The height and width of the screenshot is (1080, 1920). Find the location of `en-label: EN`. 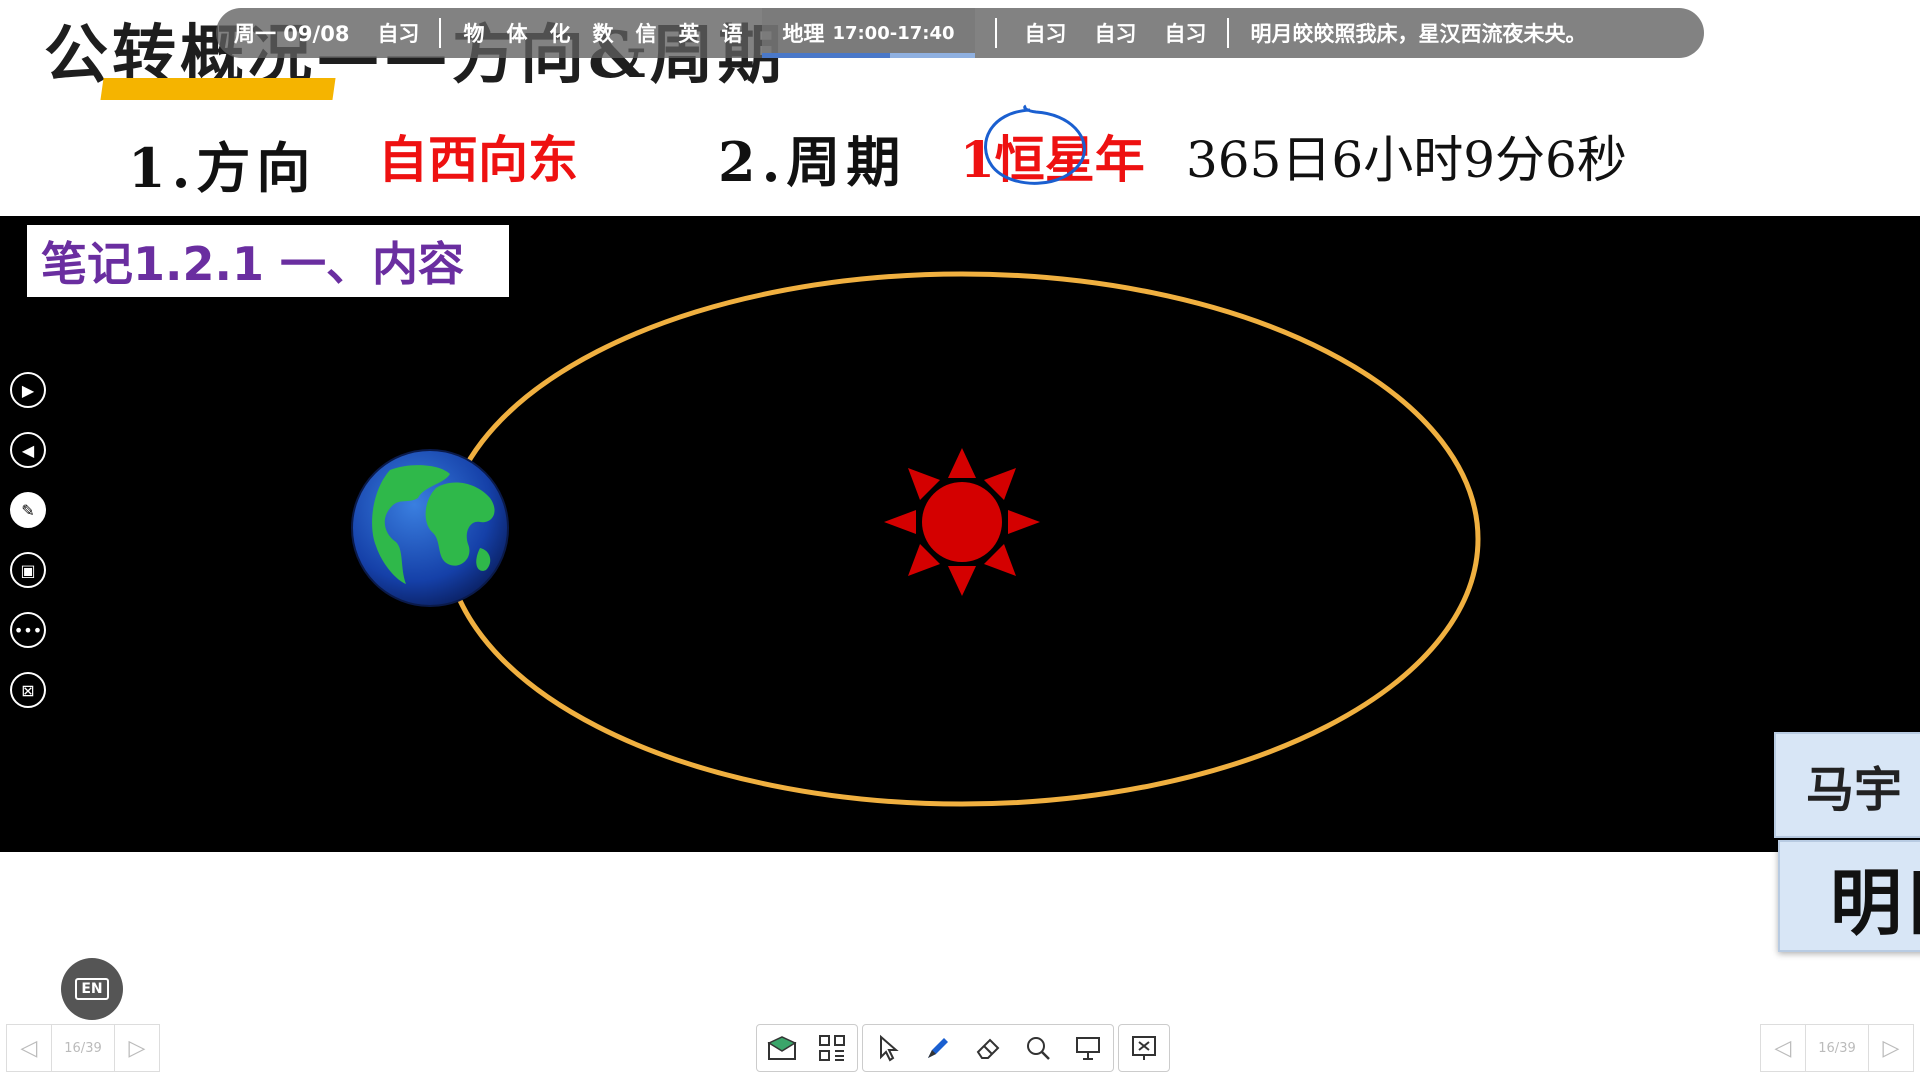

en-label: EN is located at coordinates (92, 989).